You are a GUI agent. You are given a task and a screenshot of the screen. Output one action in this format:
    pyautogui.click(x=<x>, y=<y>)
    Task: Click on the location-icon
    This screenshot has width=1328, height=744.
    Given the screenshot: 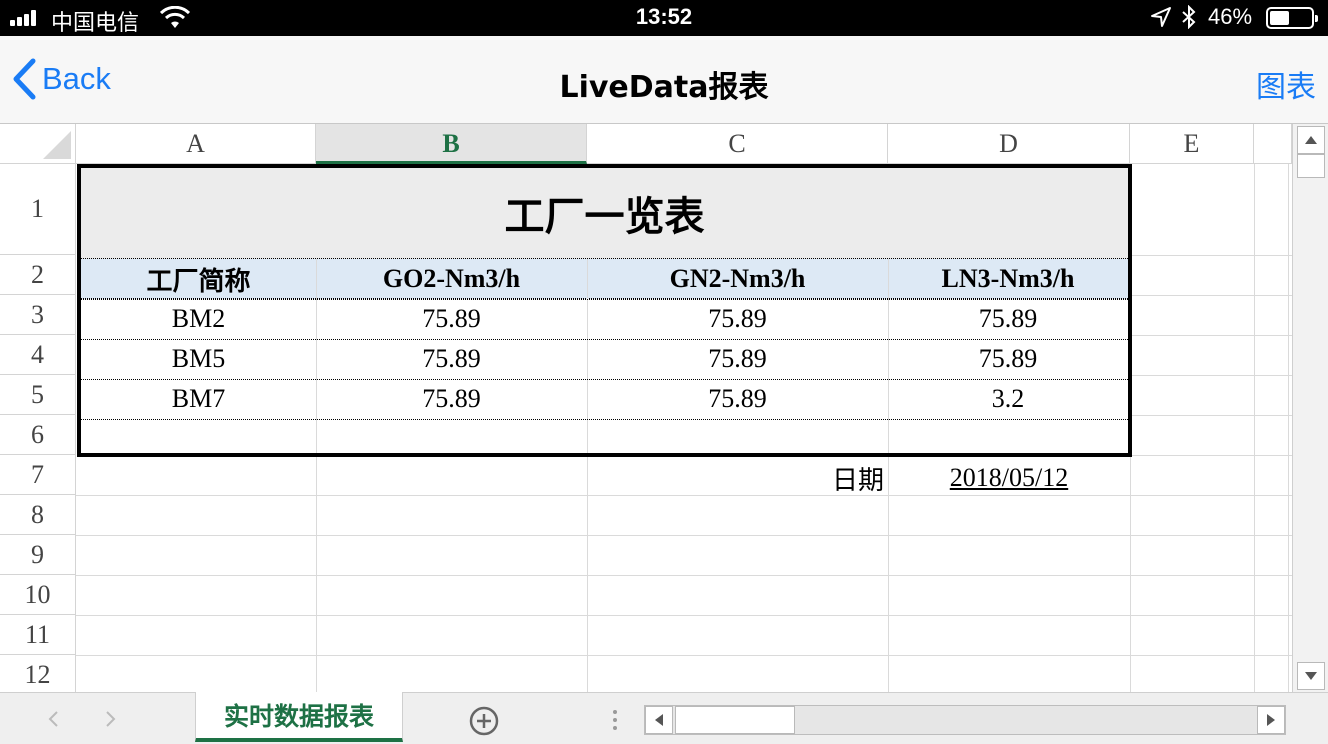 What is the action you would take?
    pyautogui.click(x=1161, y=17)
    